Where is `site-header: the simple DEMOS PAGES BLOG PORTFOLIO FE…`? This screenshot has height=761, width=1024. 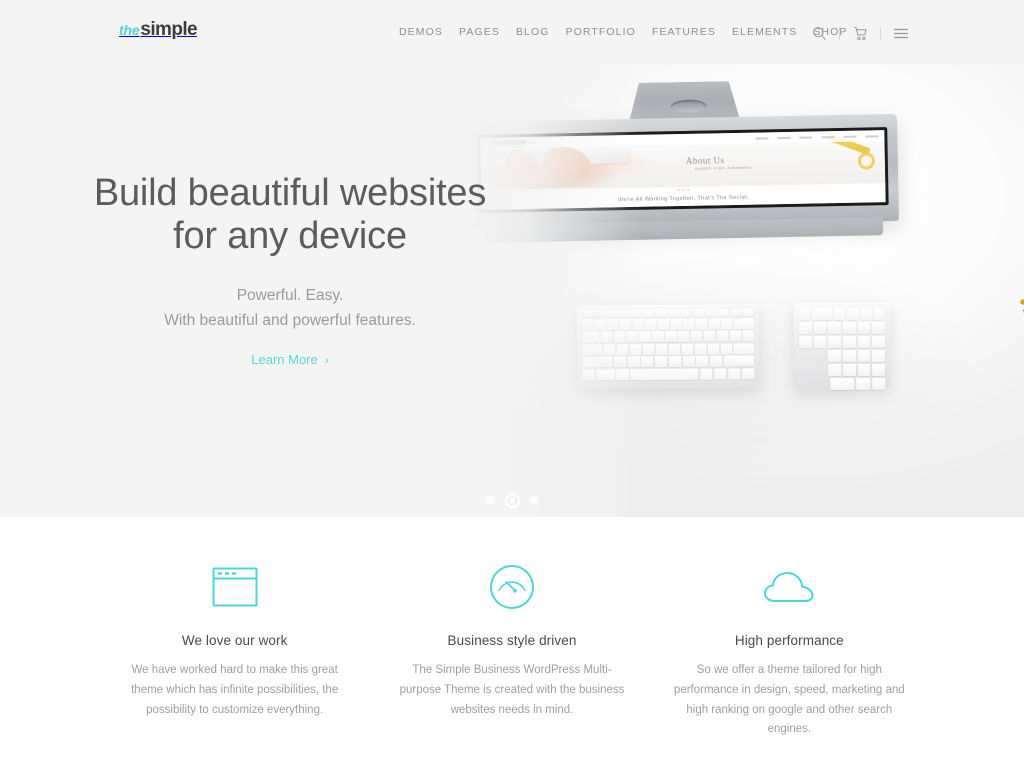 site-header: the simple DEMOS PAGES BLOG PORTFOLIO FE… is located at coordinates (512, 32).